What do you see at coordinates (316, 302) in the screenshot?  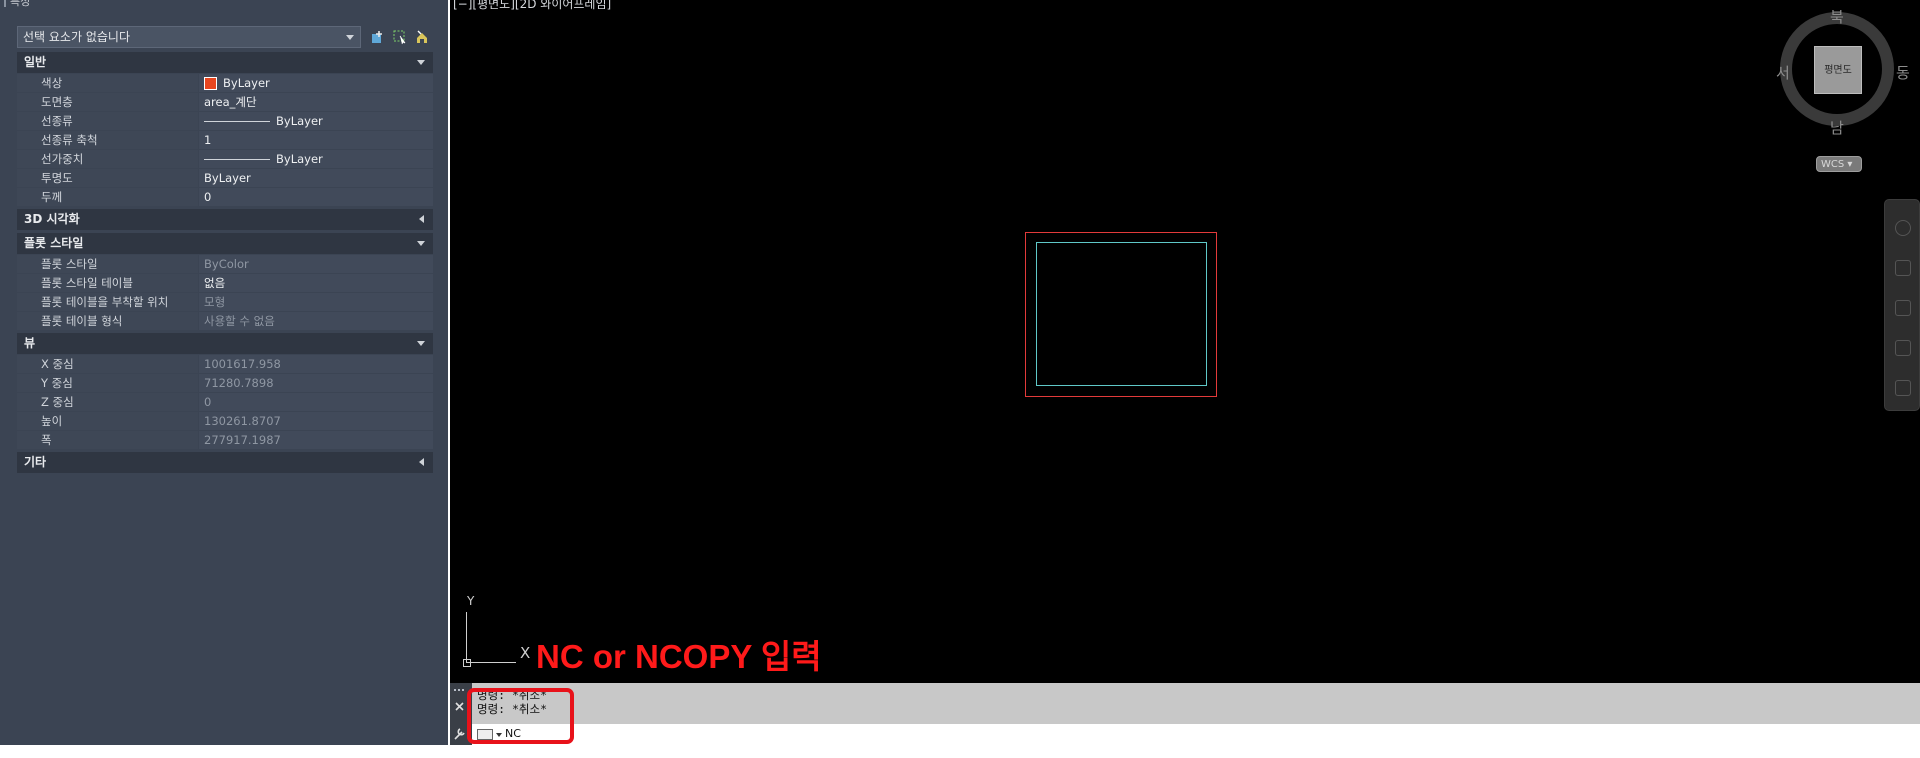 I see `property-value: 모형` at bounding box center [316, 302].